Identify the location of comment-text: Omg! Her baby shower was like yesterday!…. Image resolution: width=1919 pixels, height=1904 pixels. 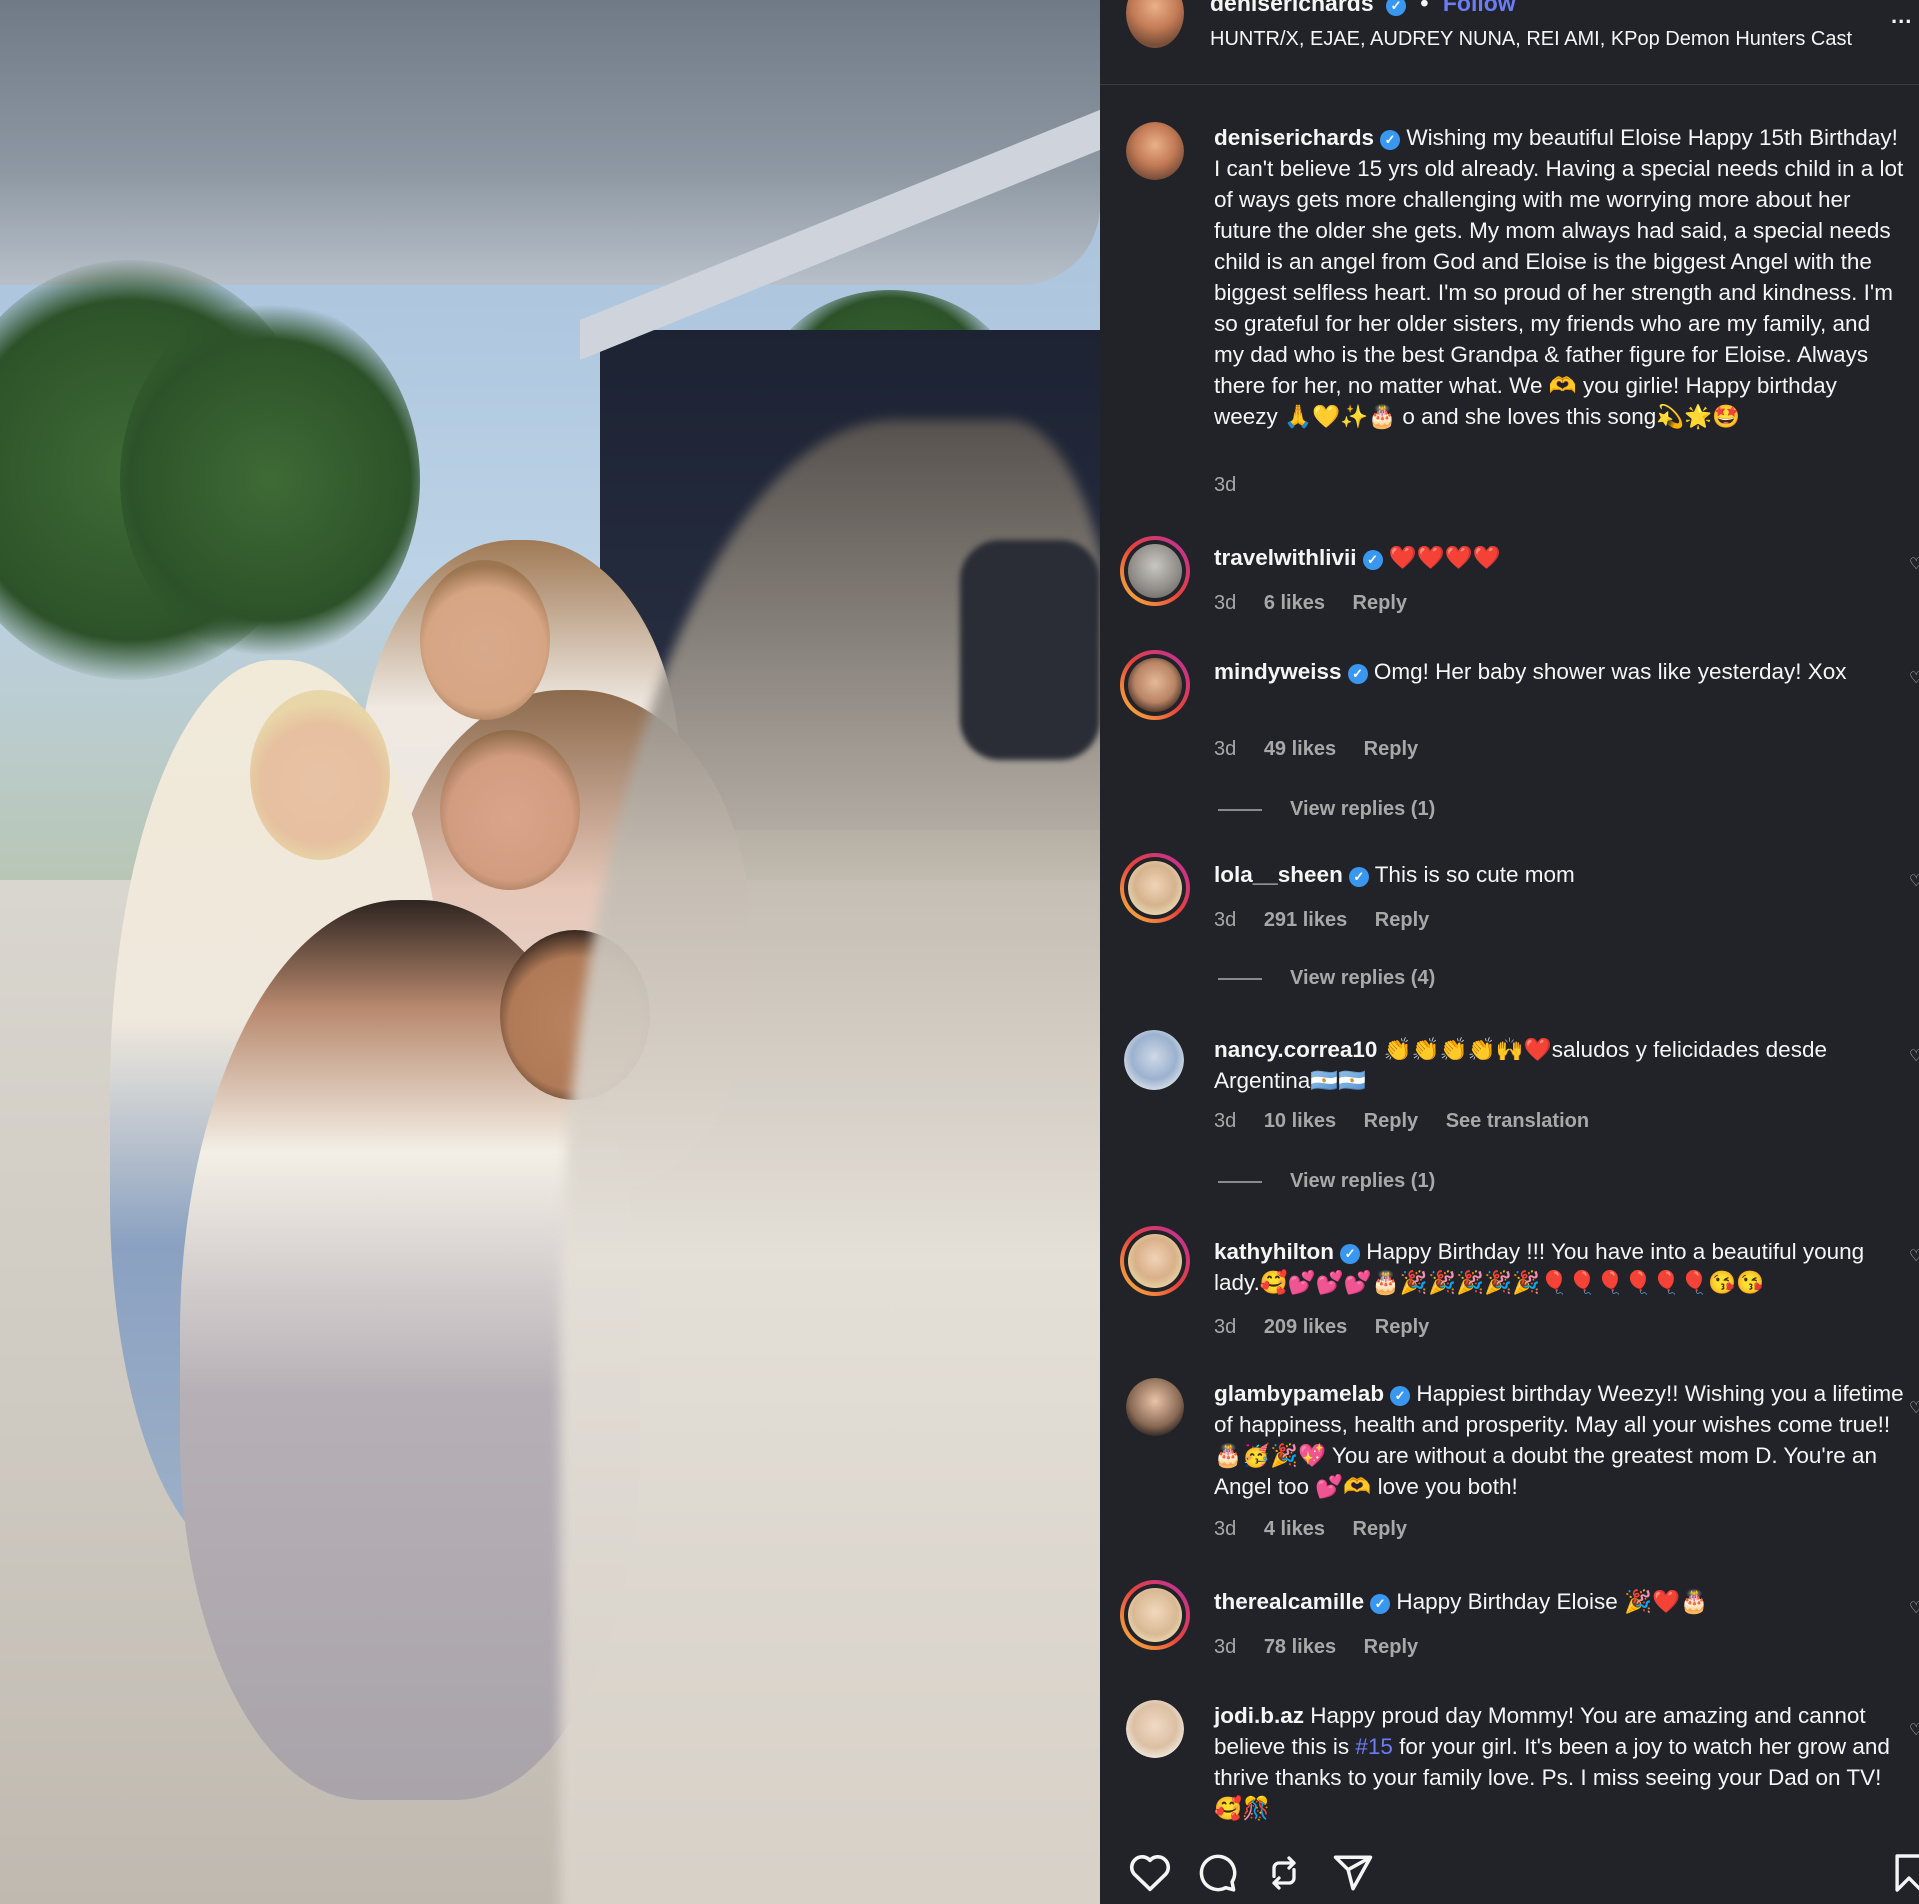
(1610, 671).